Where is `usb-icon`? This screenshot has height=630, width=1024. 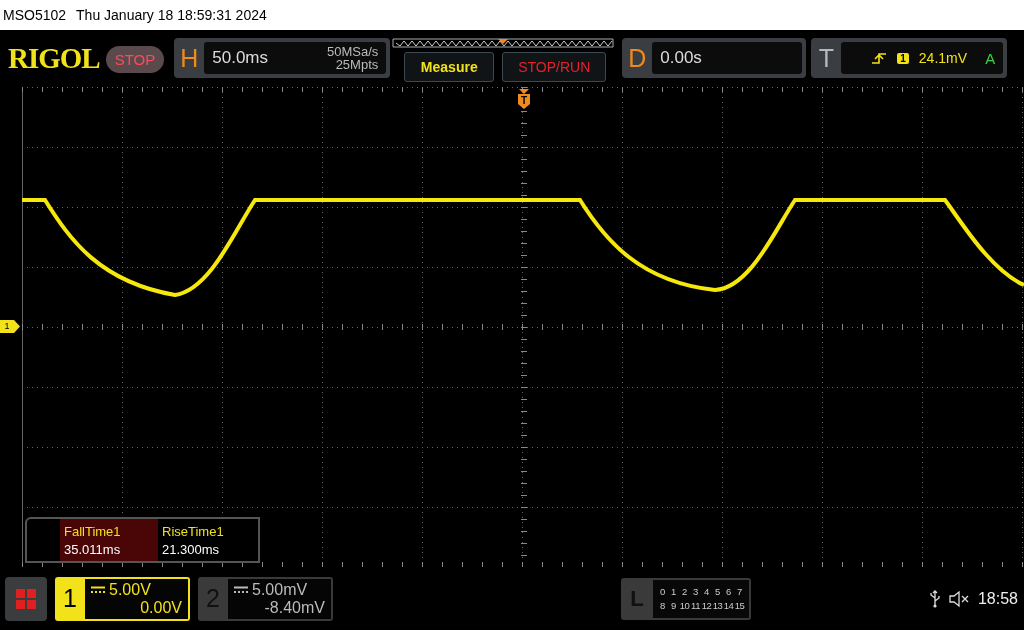 usb-icon is located at coordinates (934, 598).